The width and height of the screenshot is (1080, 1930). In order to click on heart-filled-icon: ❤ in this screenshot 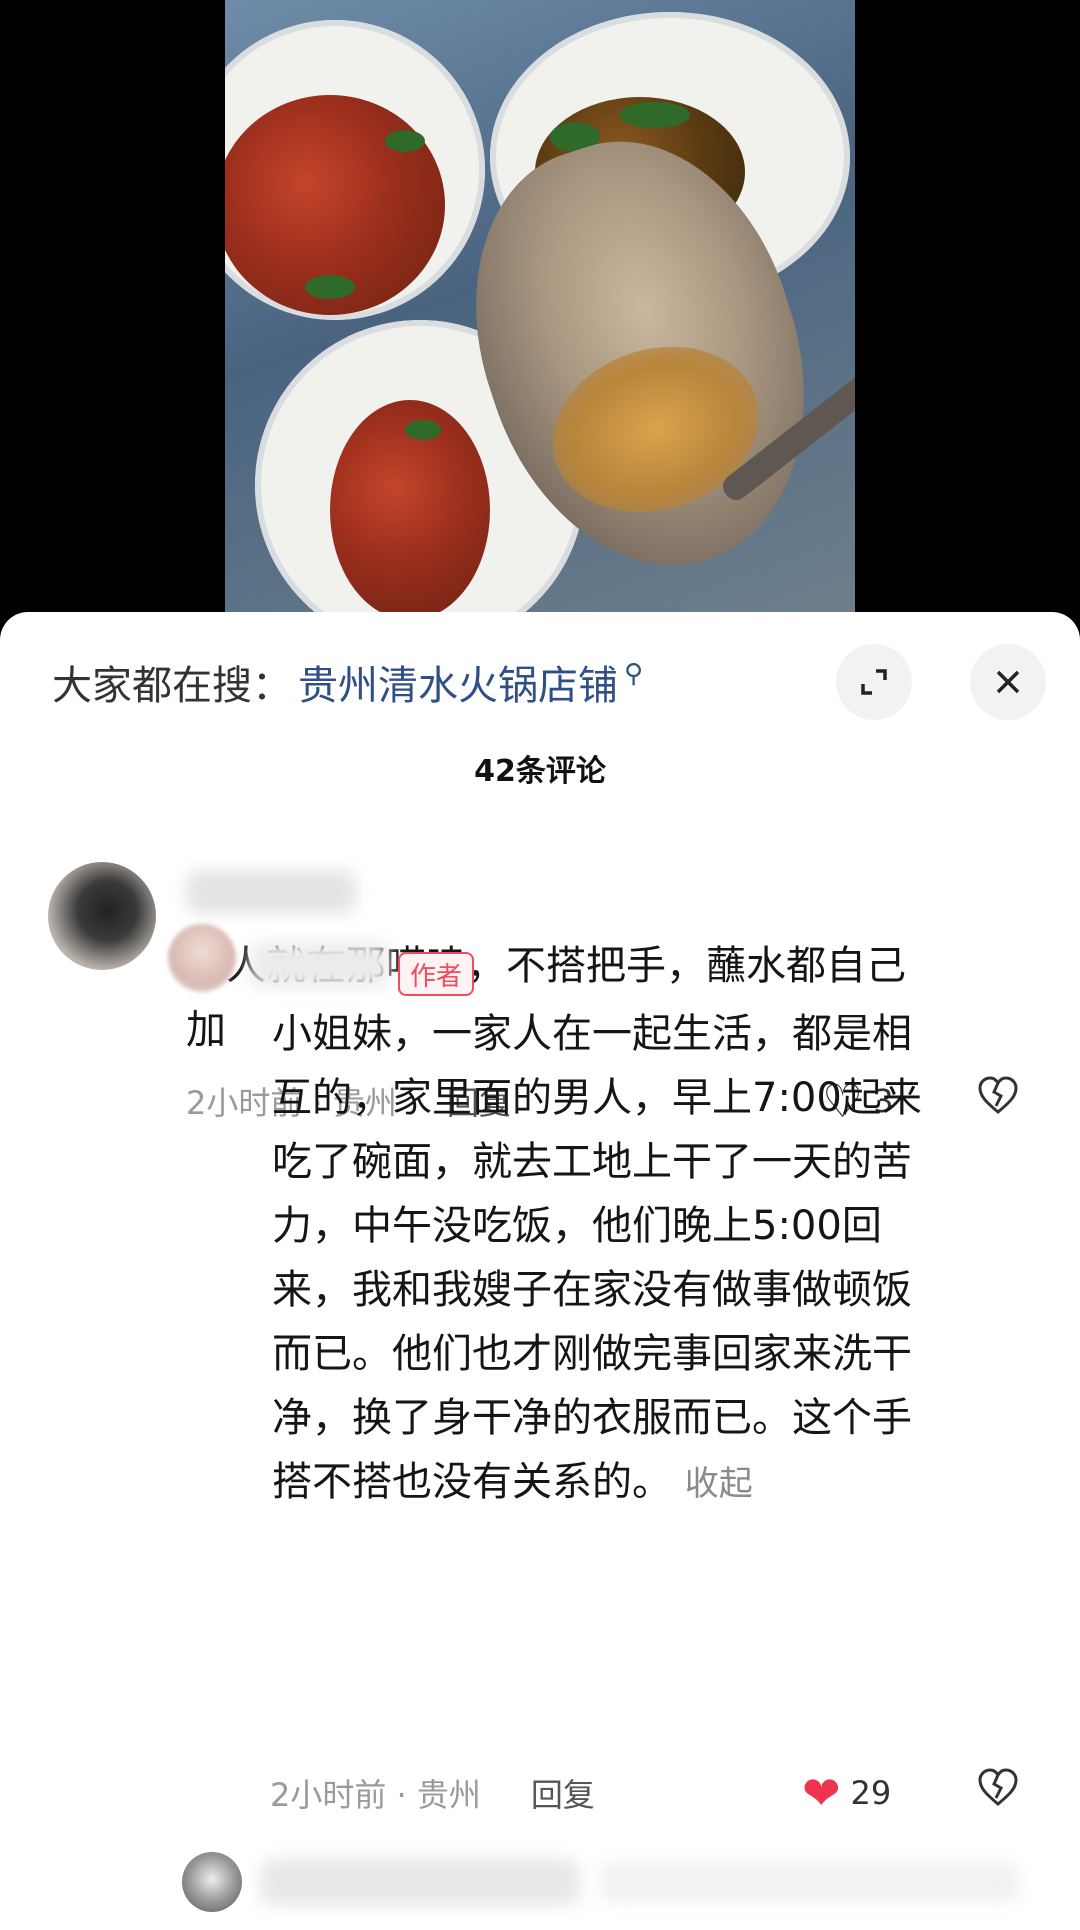, I will do `click(821, 1793)`.